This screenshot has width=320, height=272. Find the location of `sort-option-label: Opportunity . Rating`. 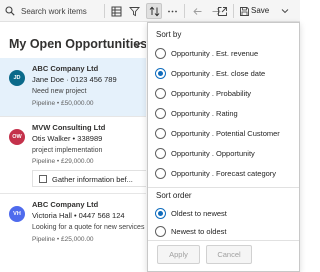

sort-option-label: Opportunity . Rating is located at coordinates (204, 113).